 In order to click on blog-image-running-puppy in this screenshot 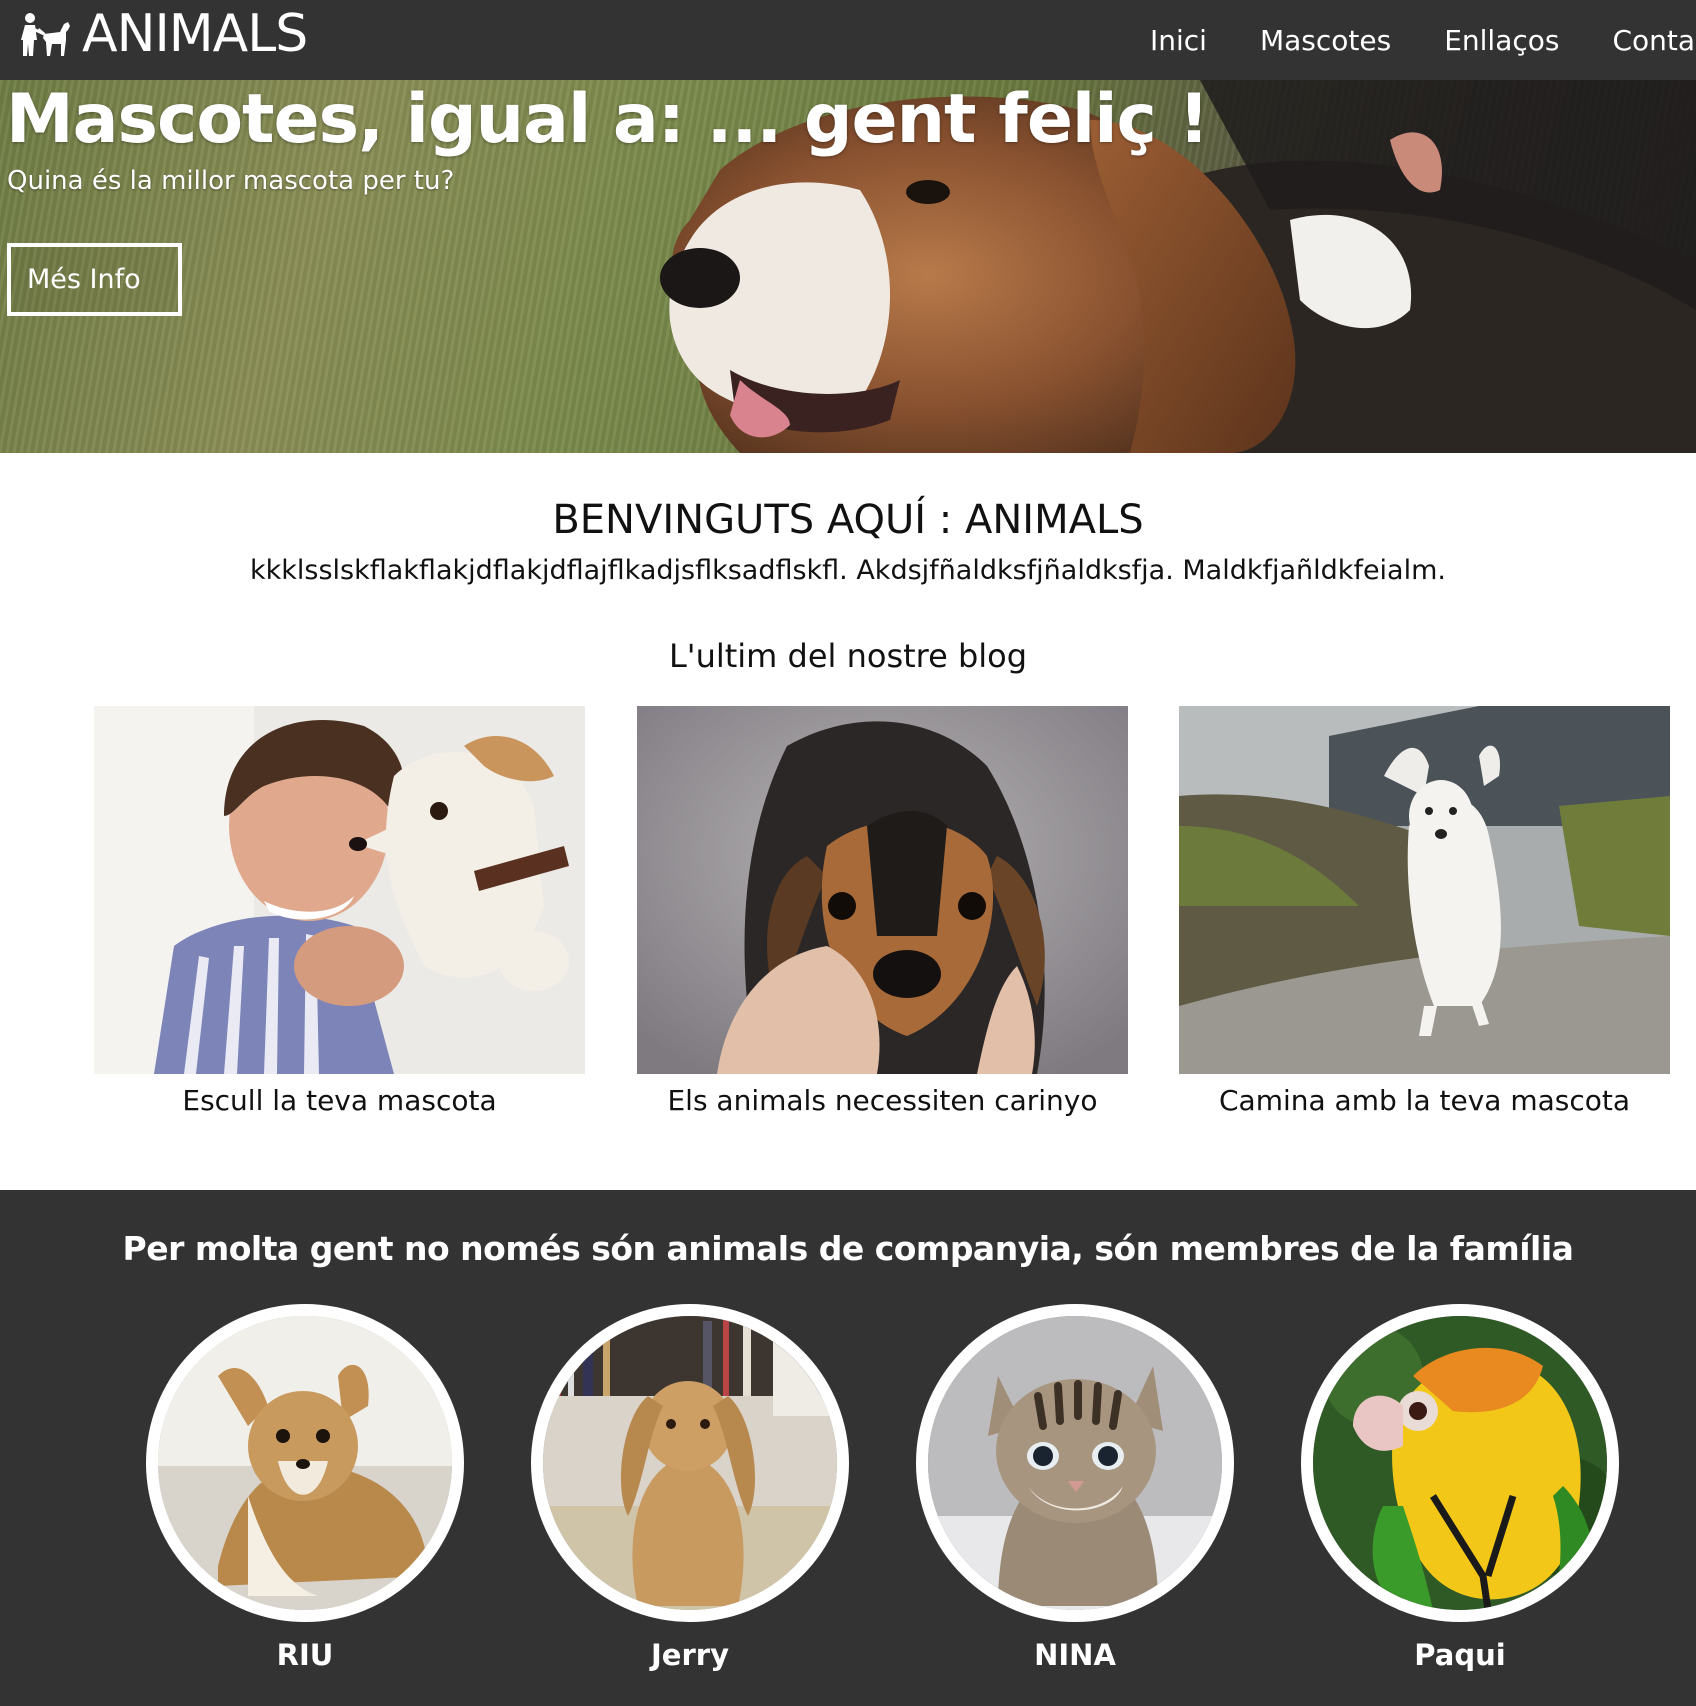, I will do `click(1424, 890)`.